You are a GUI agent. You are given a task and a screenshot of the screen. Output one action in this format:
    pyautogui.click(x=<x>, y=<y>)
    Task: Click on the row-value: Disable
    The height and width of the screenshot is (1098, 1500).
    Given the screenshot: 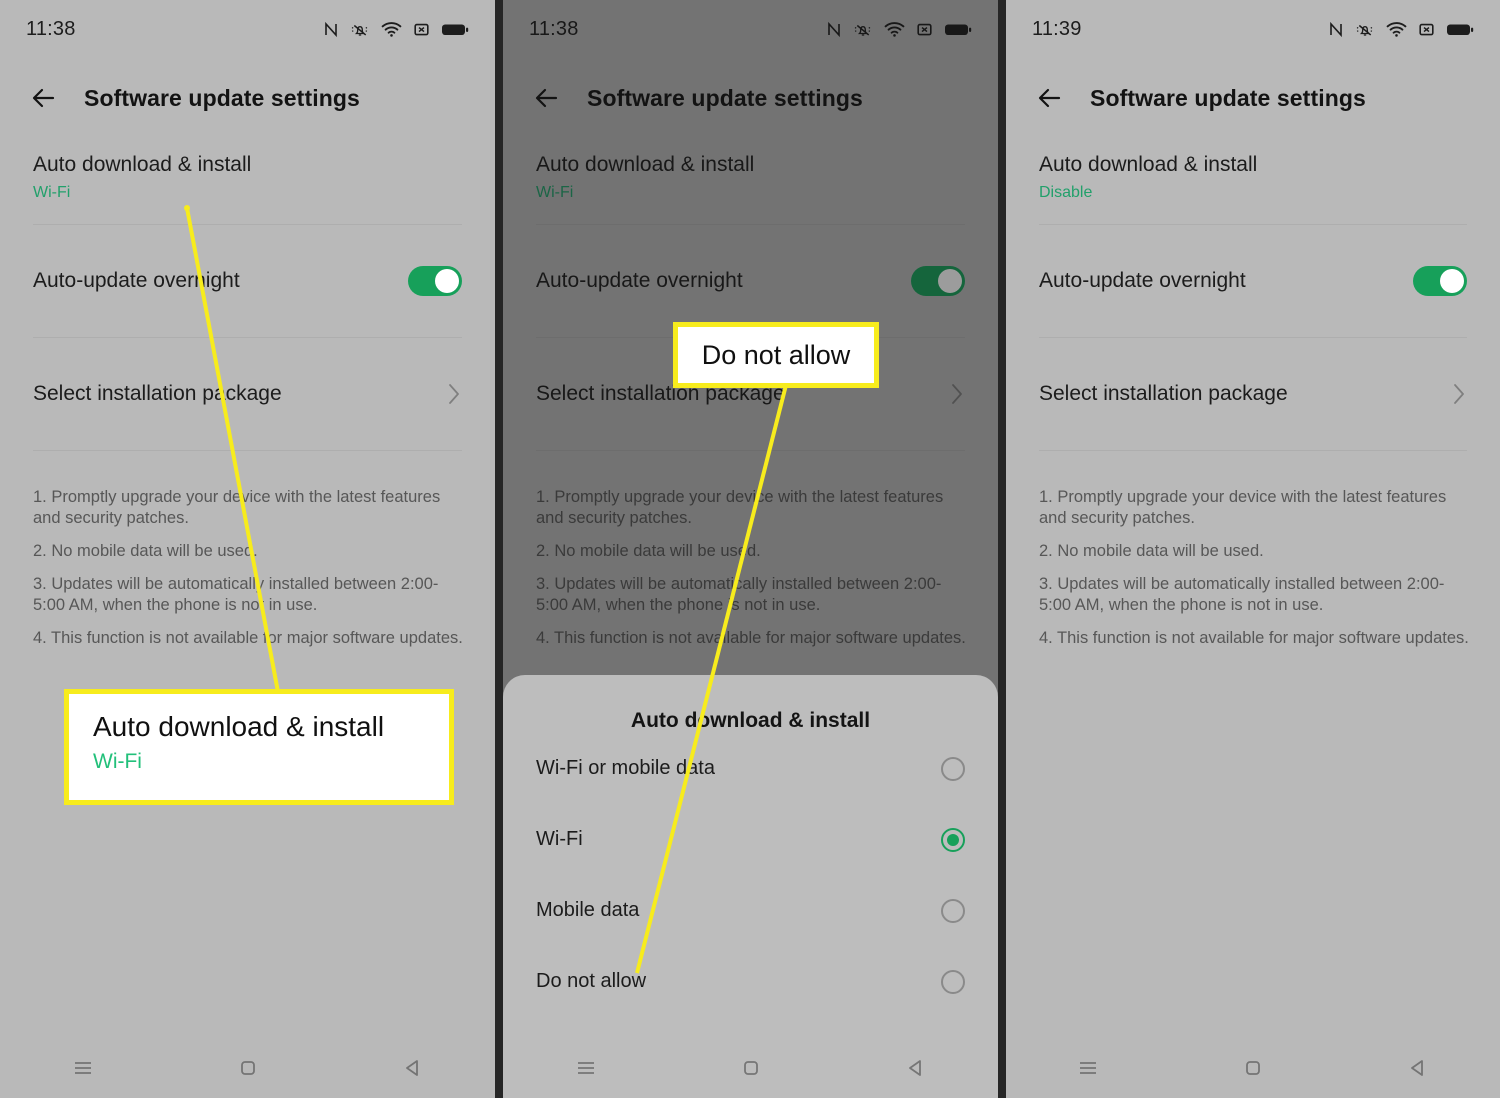 What is the action you would take?
    pyautogui.click(x=1066, y=192)
    